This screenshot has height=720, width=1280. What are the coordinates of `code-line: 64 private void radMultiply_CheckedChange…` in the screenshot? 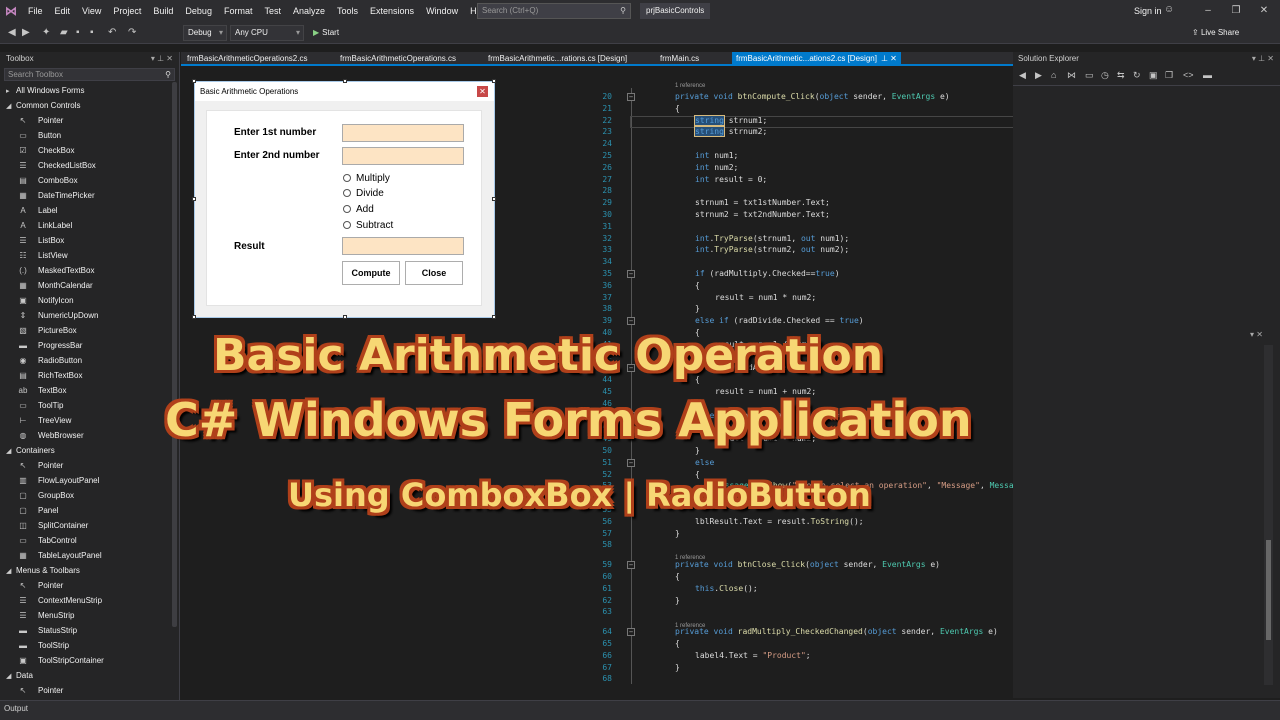 It's located at (792, 632).